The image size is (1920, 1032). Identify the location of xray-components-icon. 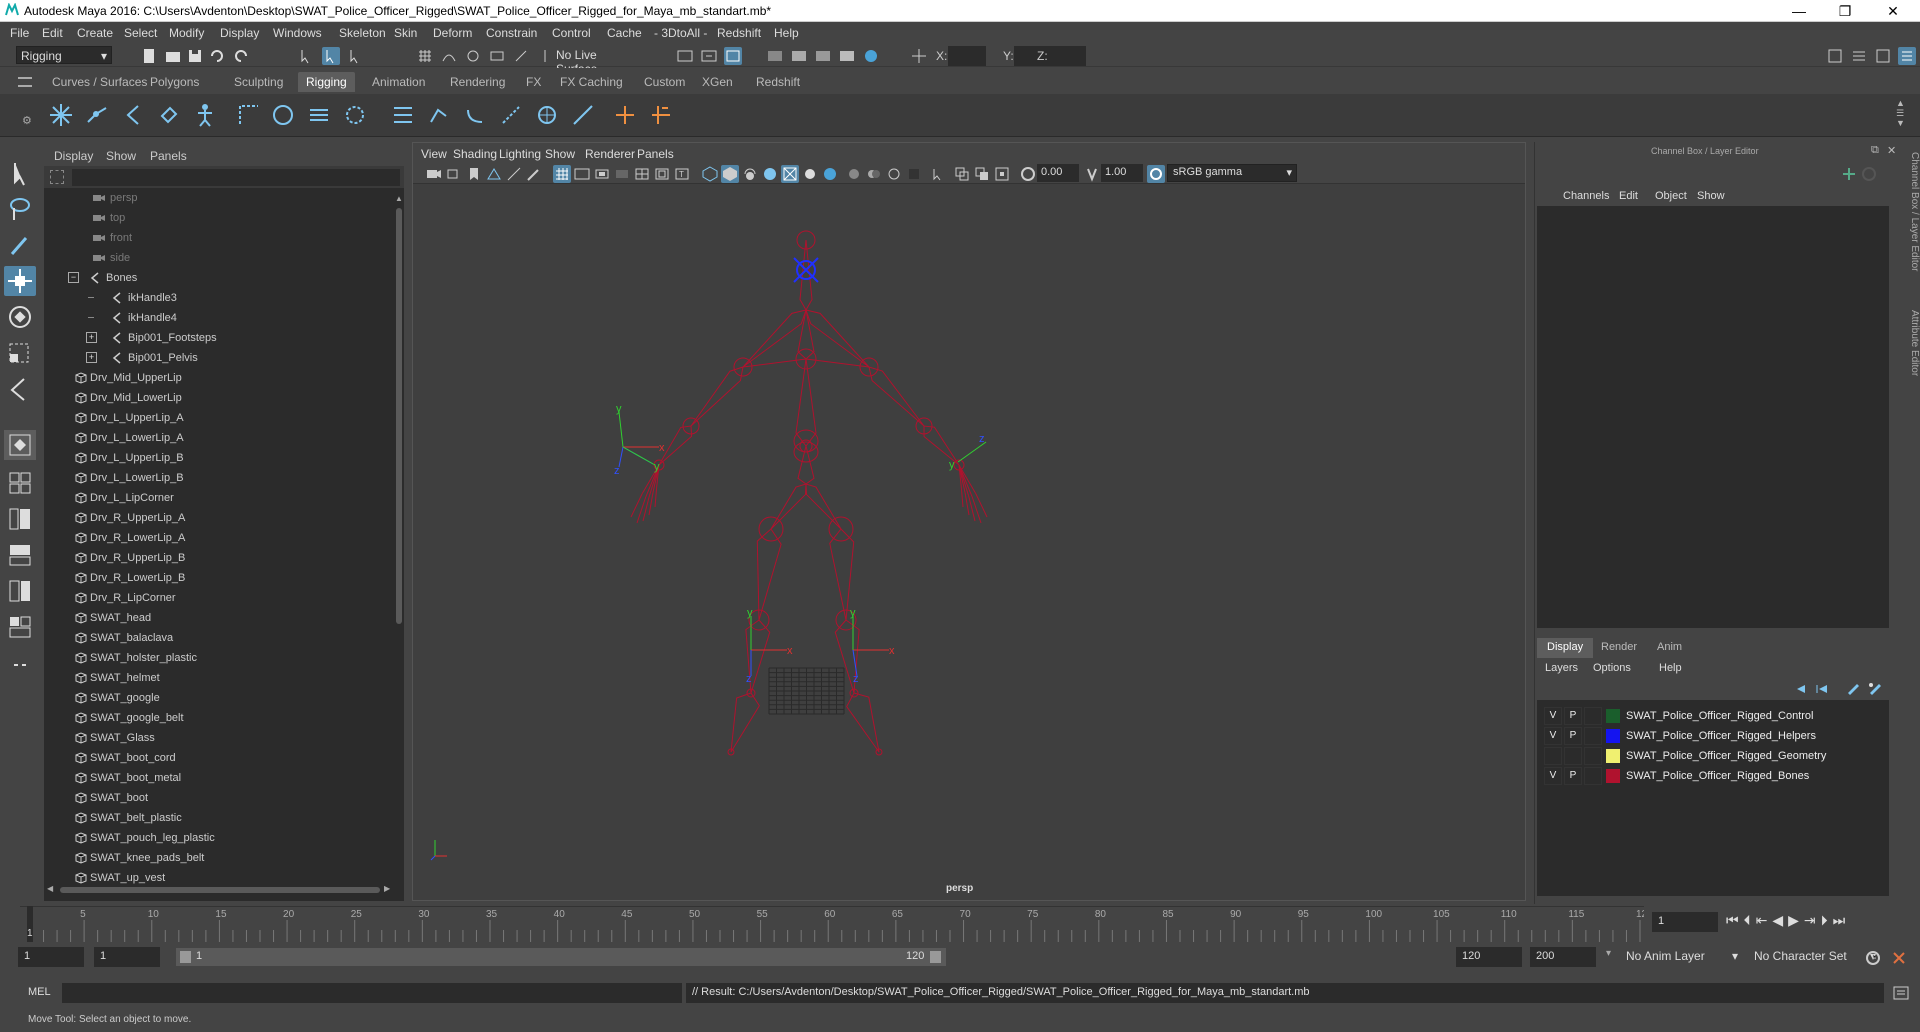
(1002, 174).